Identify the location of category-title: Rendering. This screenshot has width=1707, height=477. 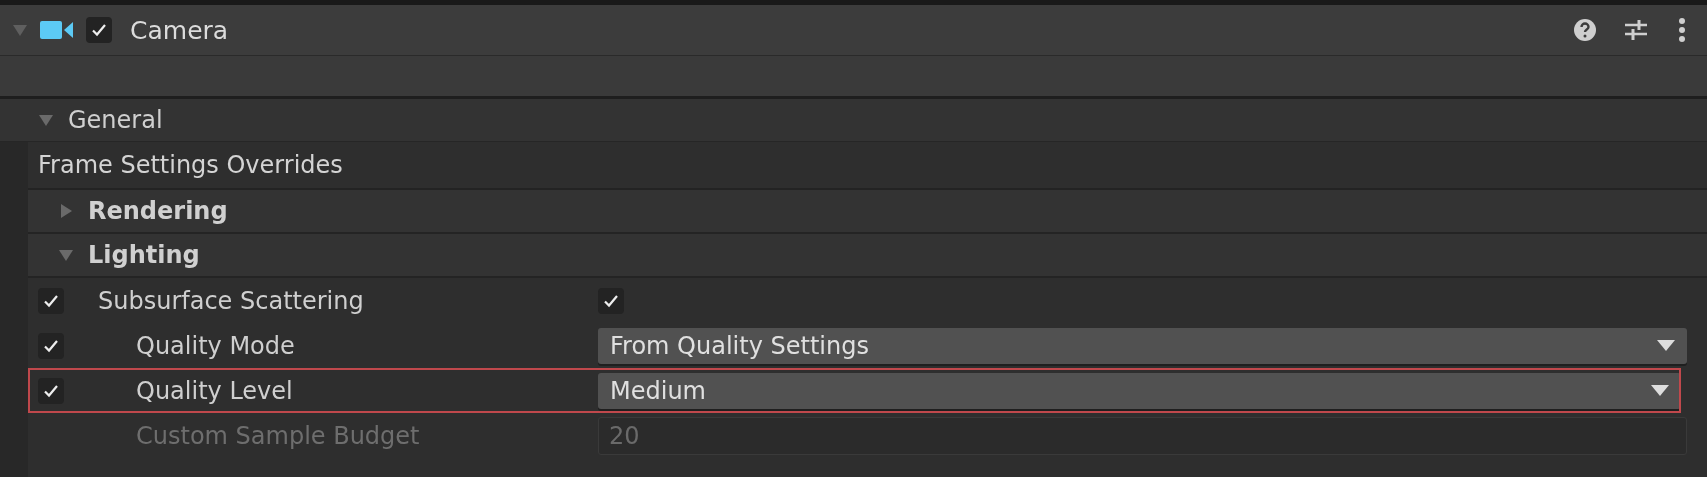
(158, 211).